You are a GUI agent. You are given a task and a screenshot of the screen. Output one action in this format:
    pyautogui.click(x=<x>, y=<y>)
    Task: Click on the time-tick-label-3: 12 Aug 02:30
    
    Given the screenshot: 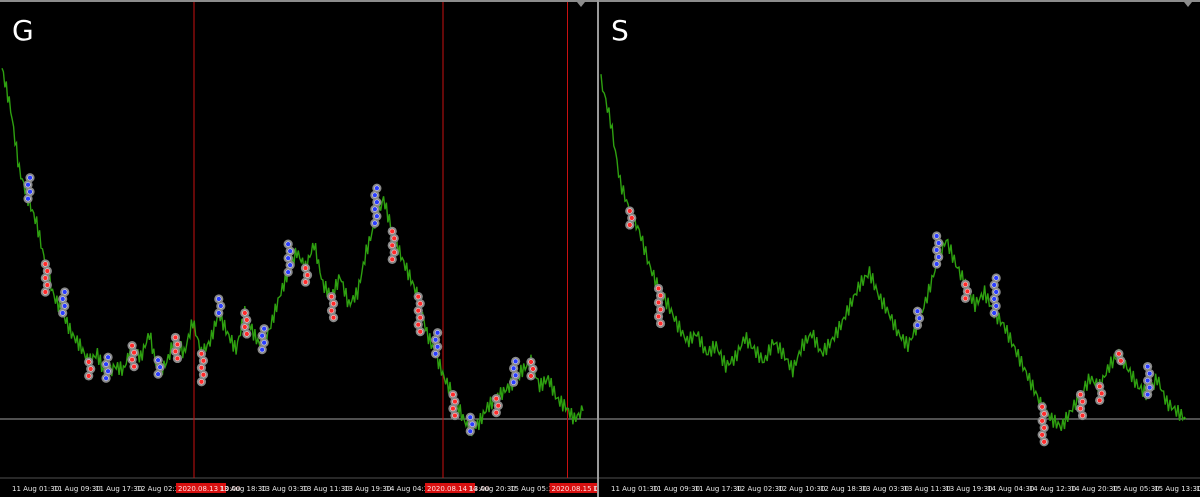 What is the action you would take?
    pyautogui.click(x=759, y=489)
    